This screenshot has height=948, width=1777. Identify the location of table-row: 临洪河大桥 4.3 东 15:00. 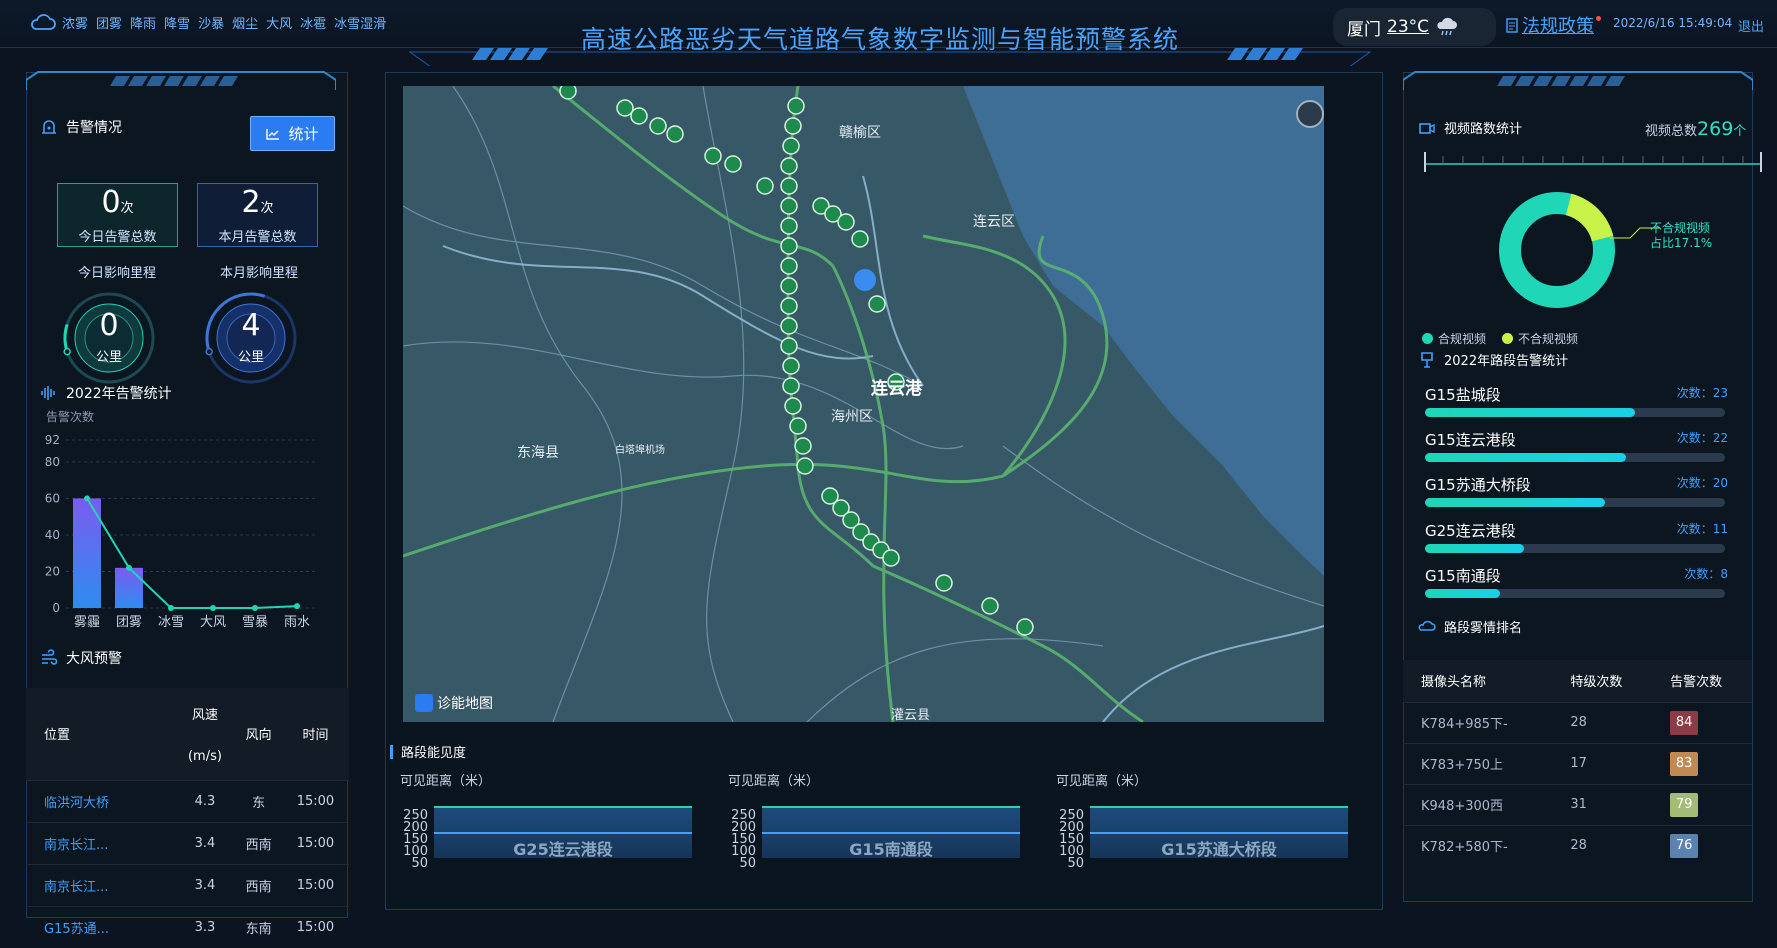
(187, 800).